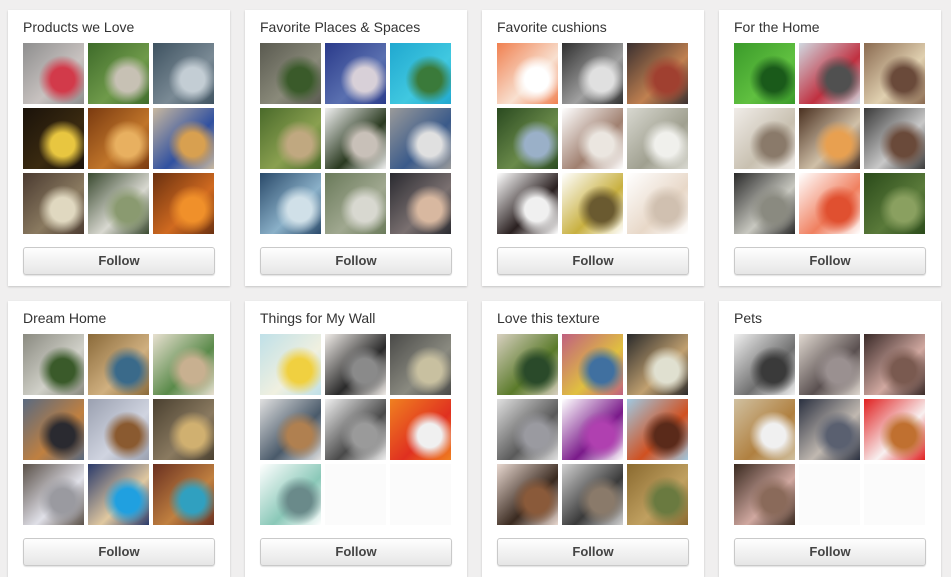  I want to click on board-title: Favorite cushions, so click(593, 27).